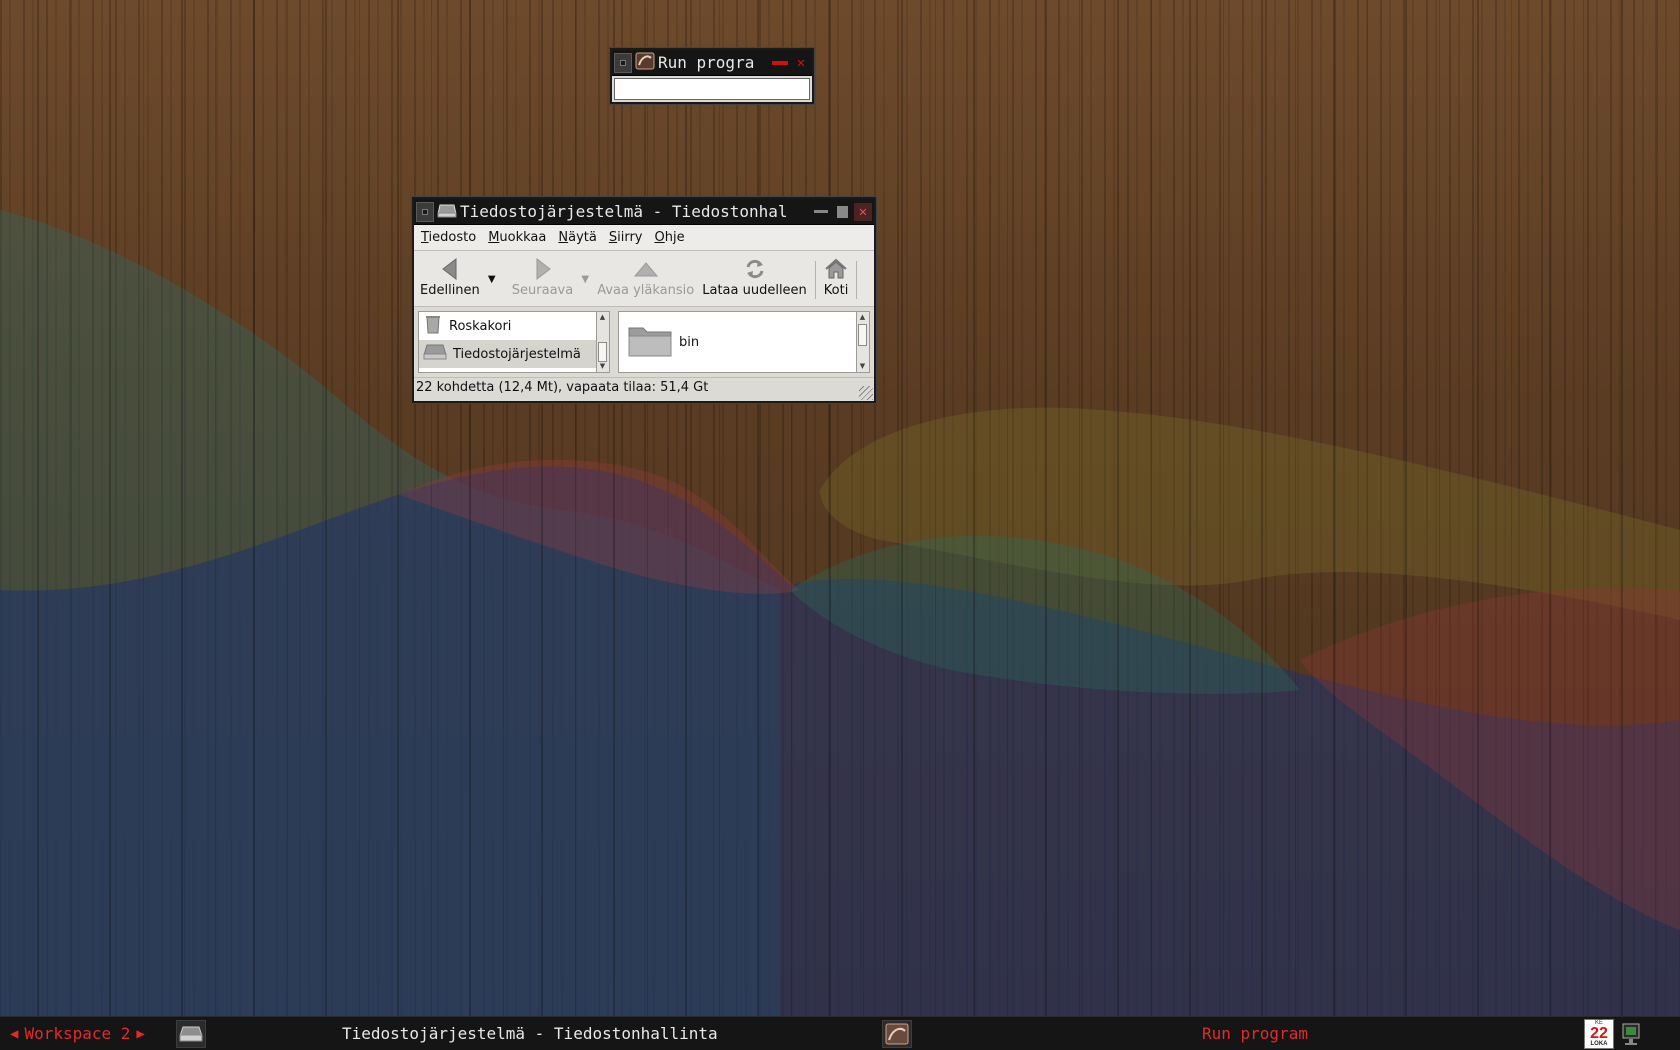 This screenshot has height=1050, width=1680. Describe the element at coordinates (644, 238) in the screenshot. I see `menubar: Tiedosto Muokkaa Näytä Siirry Ohje` at that location.